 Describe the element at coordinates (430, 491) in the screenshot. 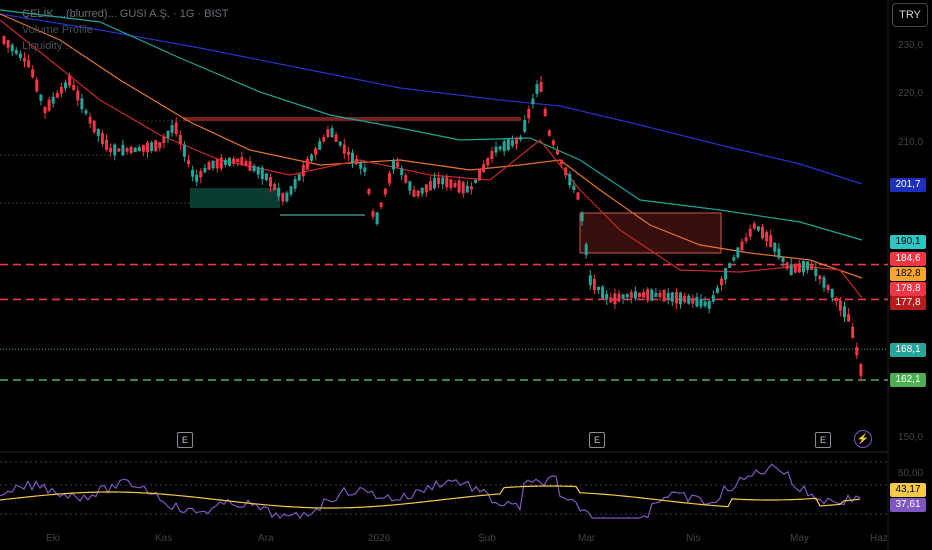

I see `rsi-line` at that location.